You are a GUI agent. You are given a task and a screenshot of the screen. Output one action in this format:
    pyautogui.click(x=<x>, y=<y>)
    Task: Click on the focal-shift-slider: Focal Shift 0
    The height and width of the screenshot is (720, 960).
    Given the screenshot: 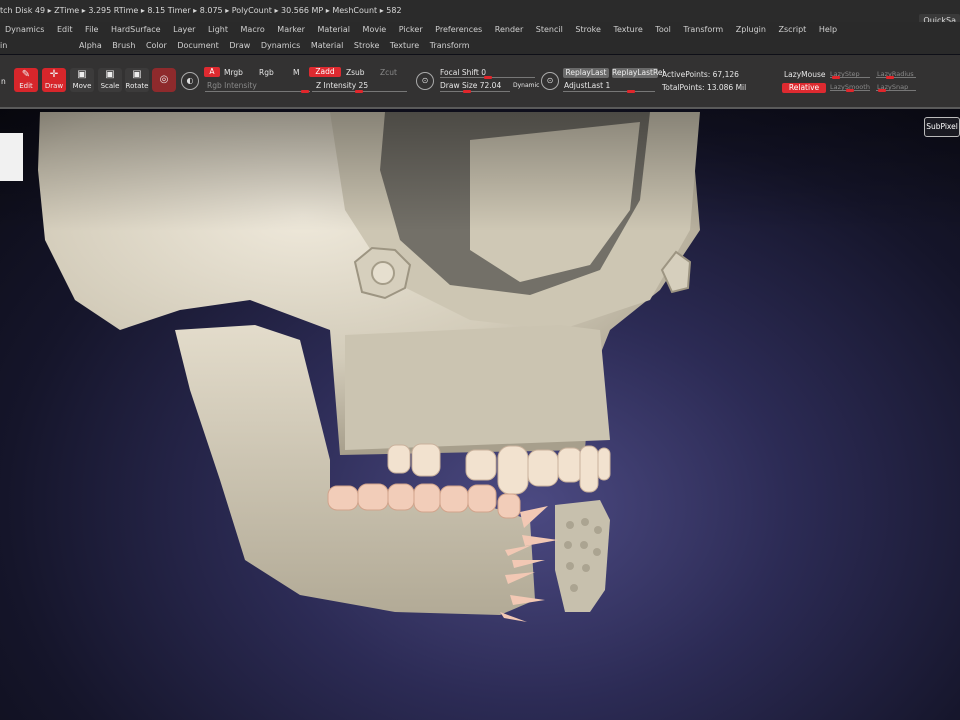 What is the action you would take?
    pyautogui.click(x=463, y=72)
    